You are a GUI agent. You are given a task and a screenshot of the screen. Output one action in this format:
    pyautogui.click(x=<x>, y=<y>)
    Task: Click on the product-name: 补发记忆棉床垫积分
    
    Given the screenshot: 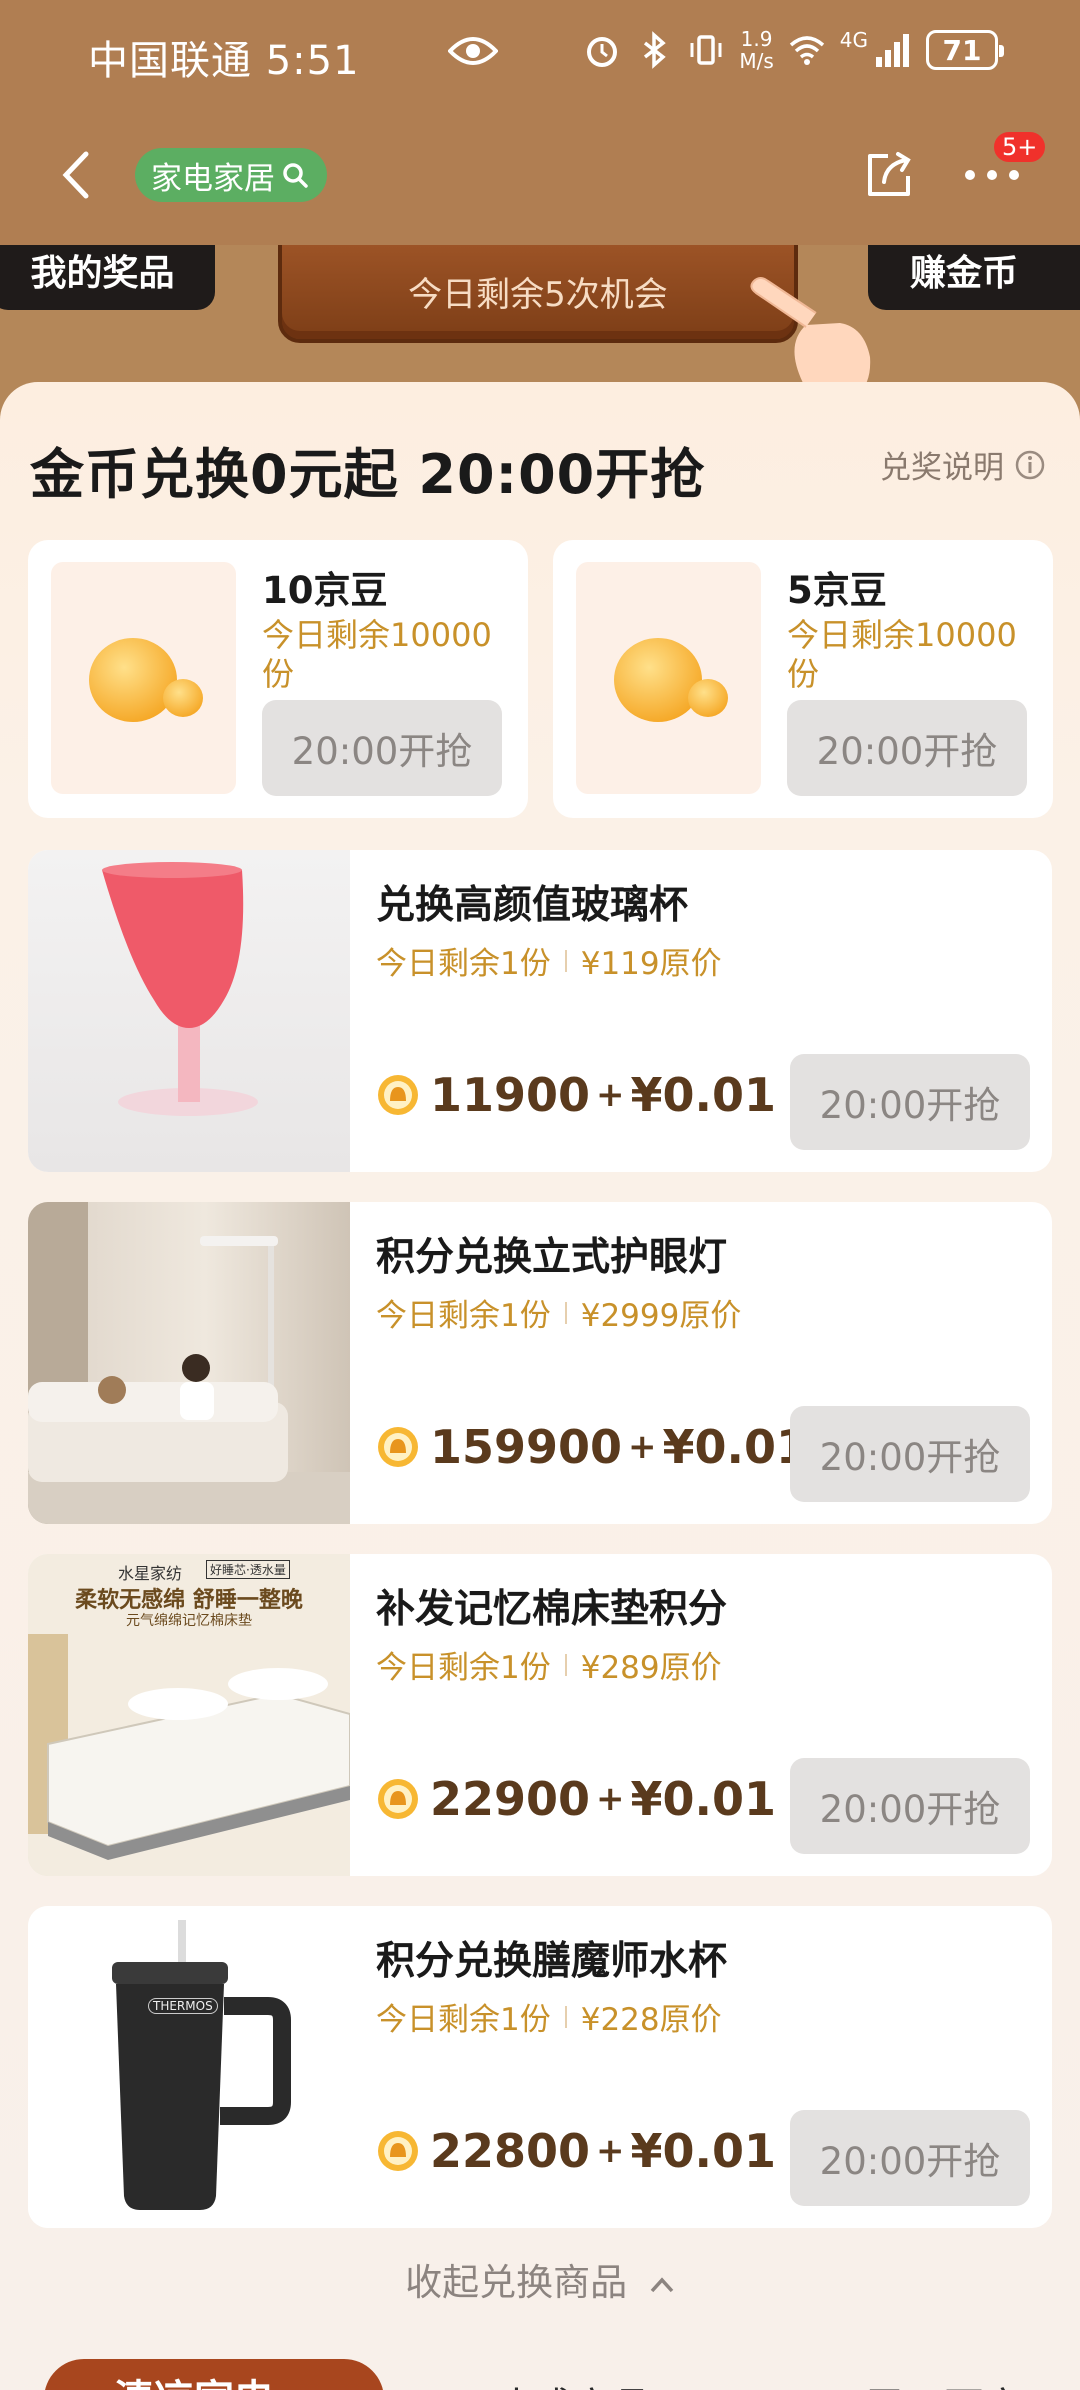 What is the action you would take?
    pyautogui.click(x=552, y=1609)
    